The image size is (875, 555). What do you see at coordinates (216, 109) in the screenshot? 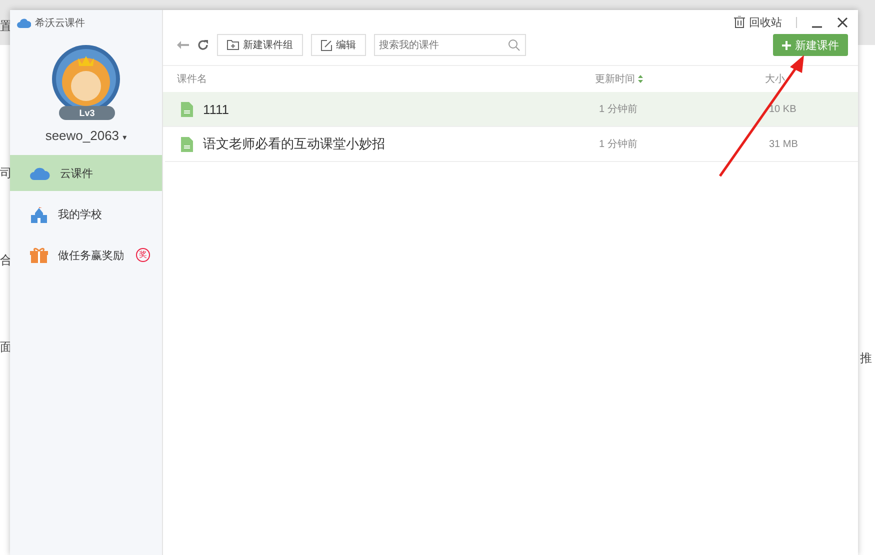
I see `file-name: 1111` at bounding box center [216, 109].